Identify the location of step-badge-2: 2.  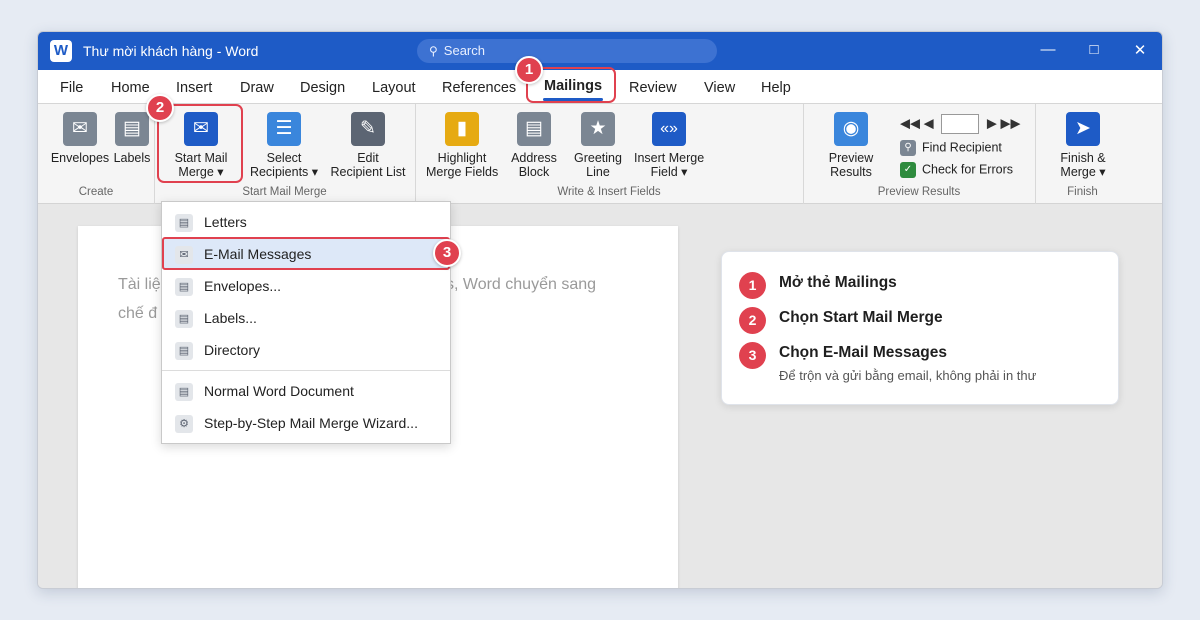
(160, 108).